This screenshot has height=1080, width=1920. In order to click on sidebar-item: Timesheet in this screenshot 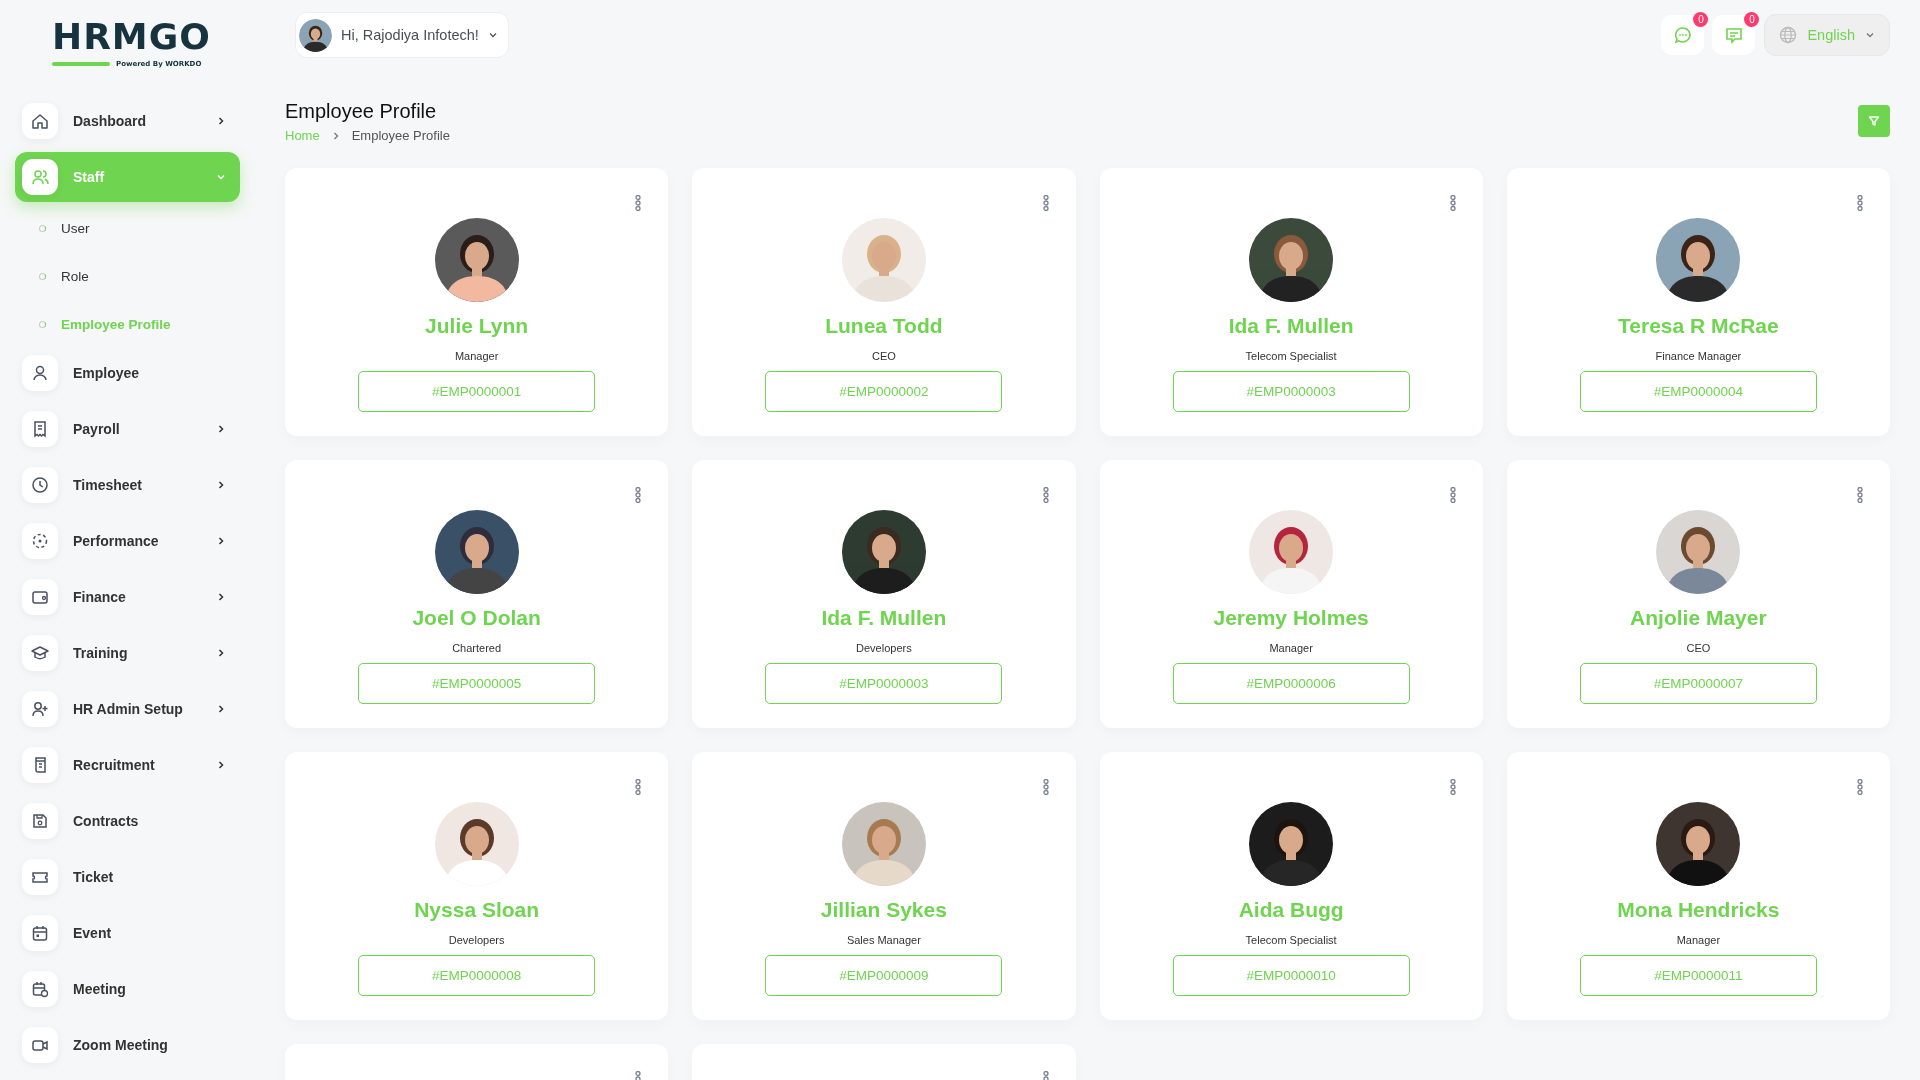, I will do `click(127, 485)`.